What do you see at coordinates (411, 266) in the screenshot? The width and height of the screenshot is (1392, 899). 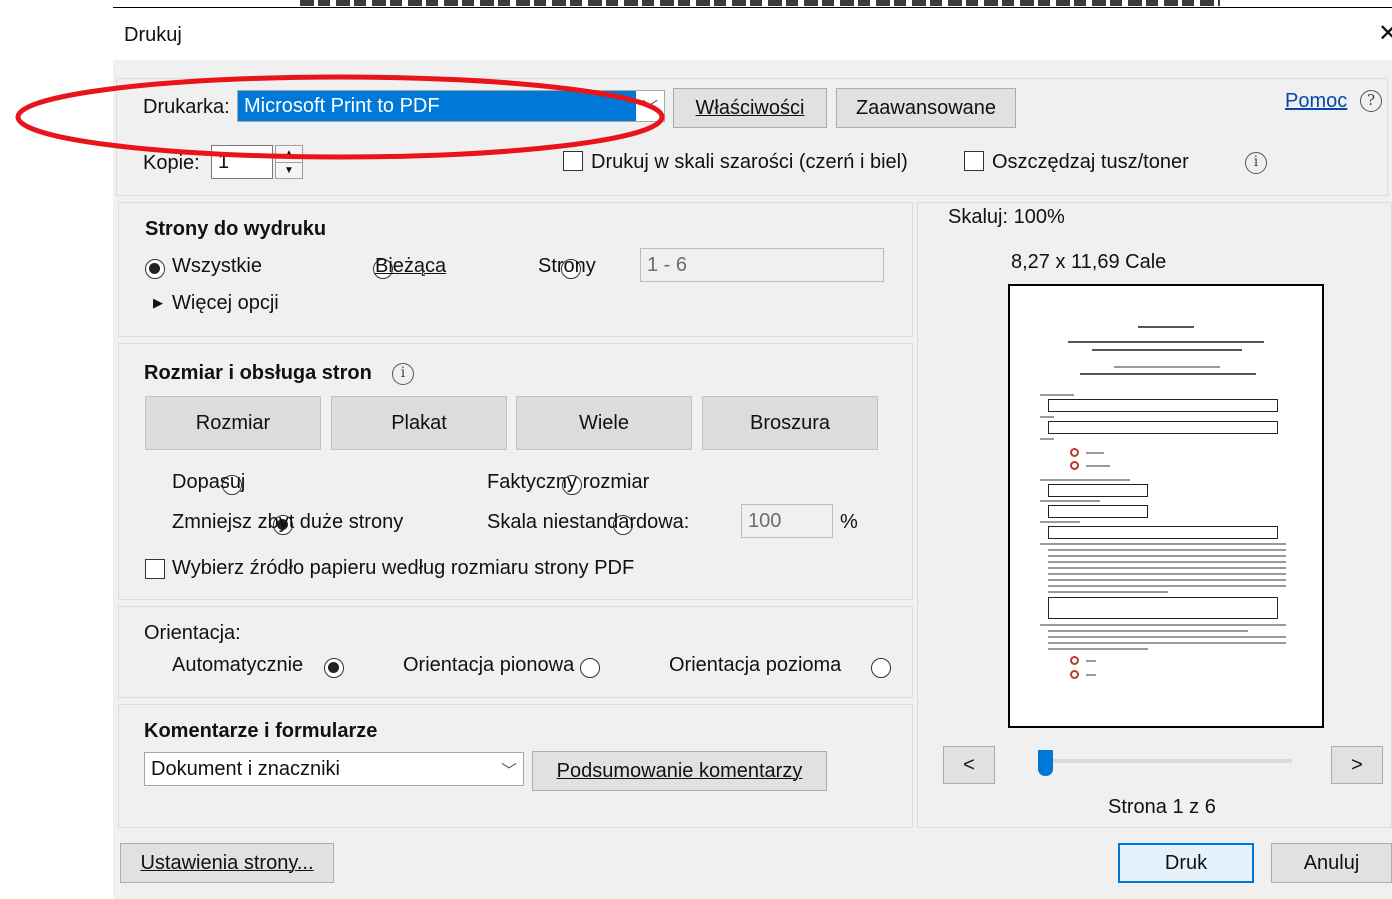 I see `pages-current-label: Bieżąca` at bounding box center [411, 266].